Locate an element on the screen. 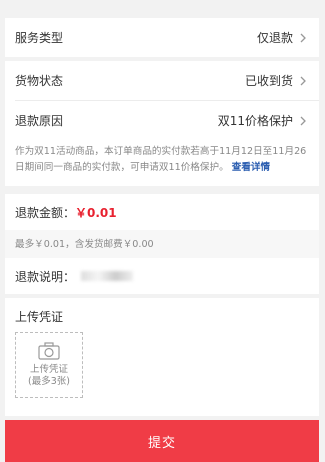 This screenshot has width=325, height=462. service-type-label: 服务类型 is located at coordinates (39, 38).